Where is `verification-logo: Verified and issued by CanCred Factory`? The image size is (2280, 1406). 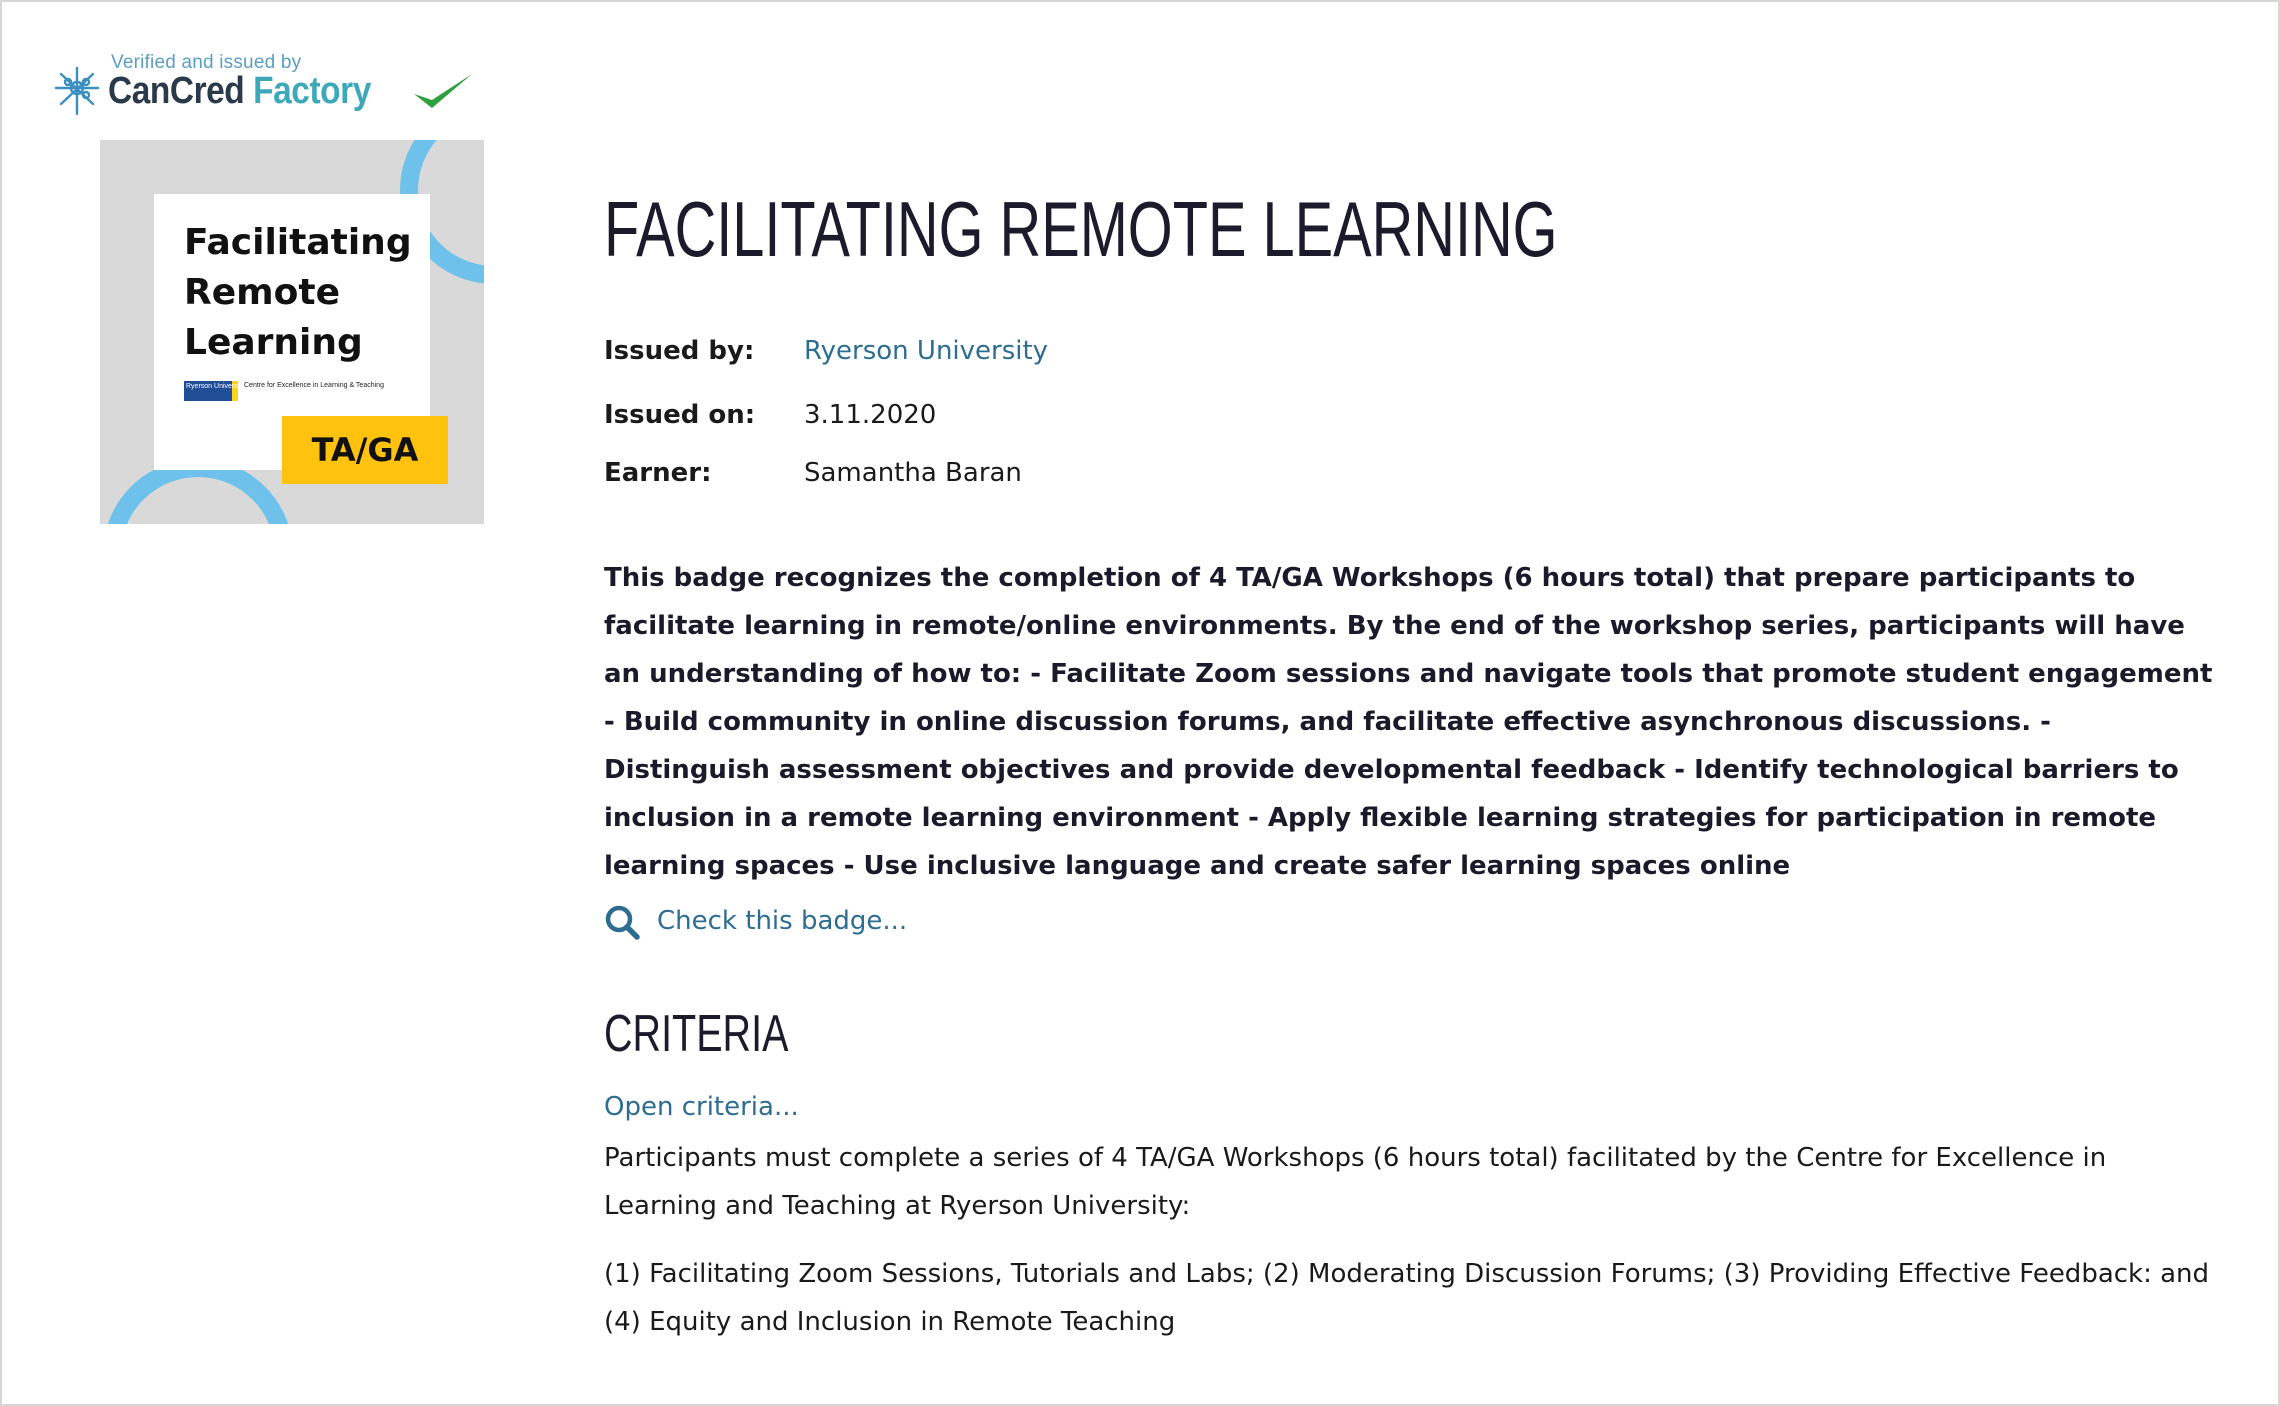 verification-logo: Verified and issued by CanCred Factory is located at coordinates (268, 85).